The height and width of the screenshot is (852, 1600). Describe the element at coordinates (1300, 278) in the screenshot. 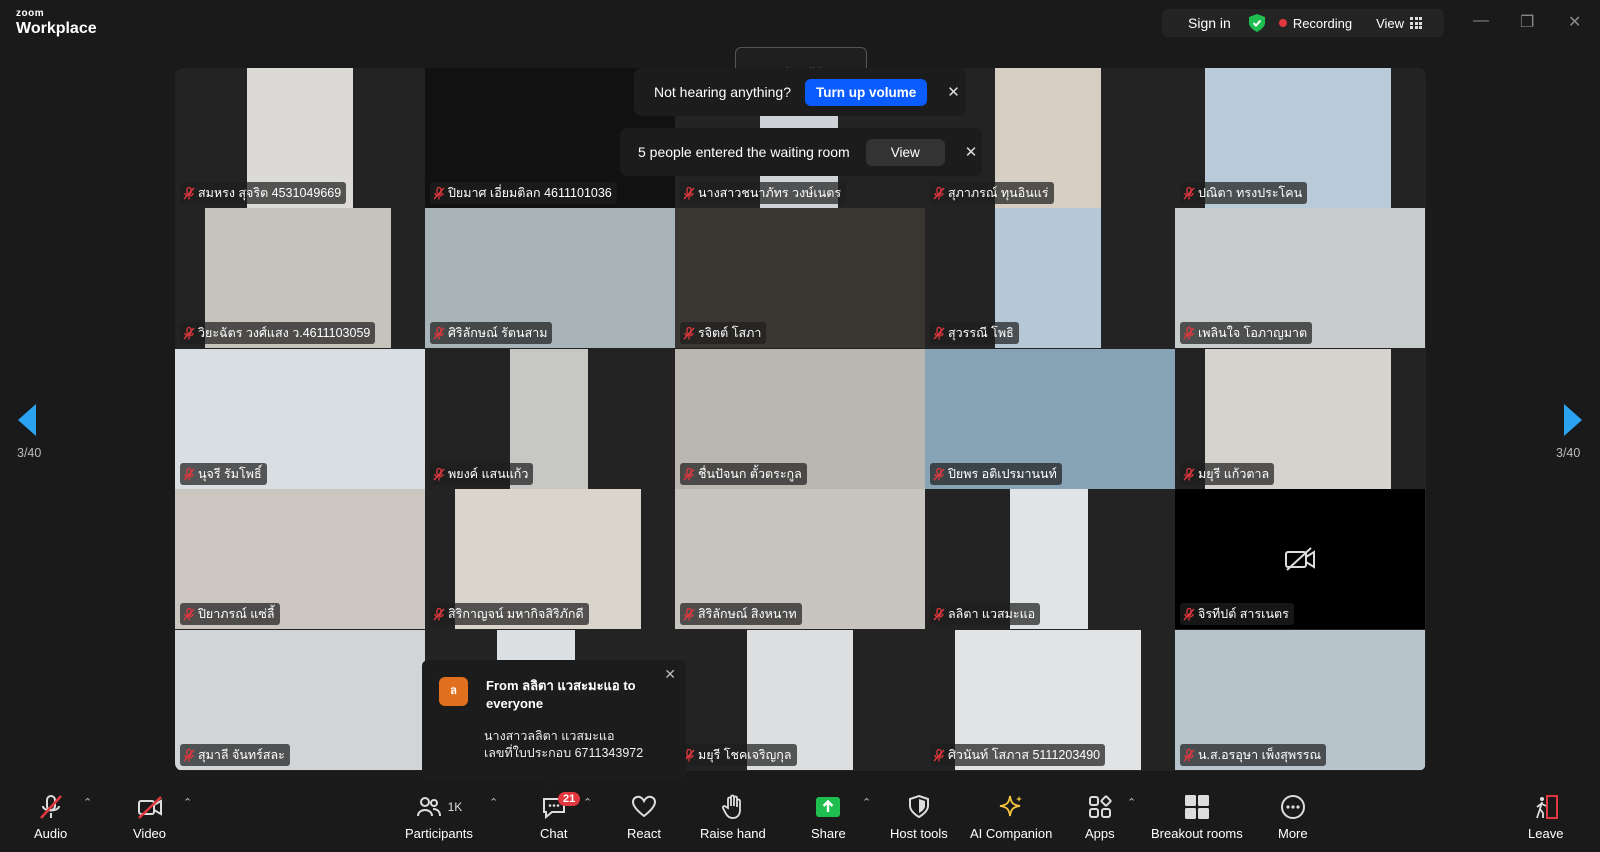

I see `participant-video-tile: เพลินใจ โอภาญมาต` at that location.